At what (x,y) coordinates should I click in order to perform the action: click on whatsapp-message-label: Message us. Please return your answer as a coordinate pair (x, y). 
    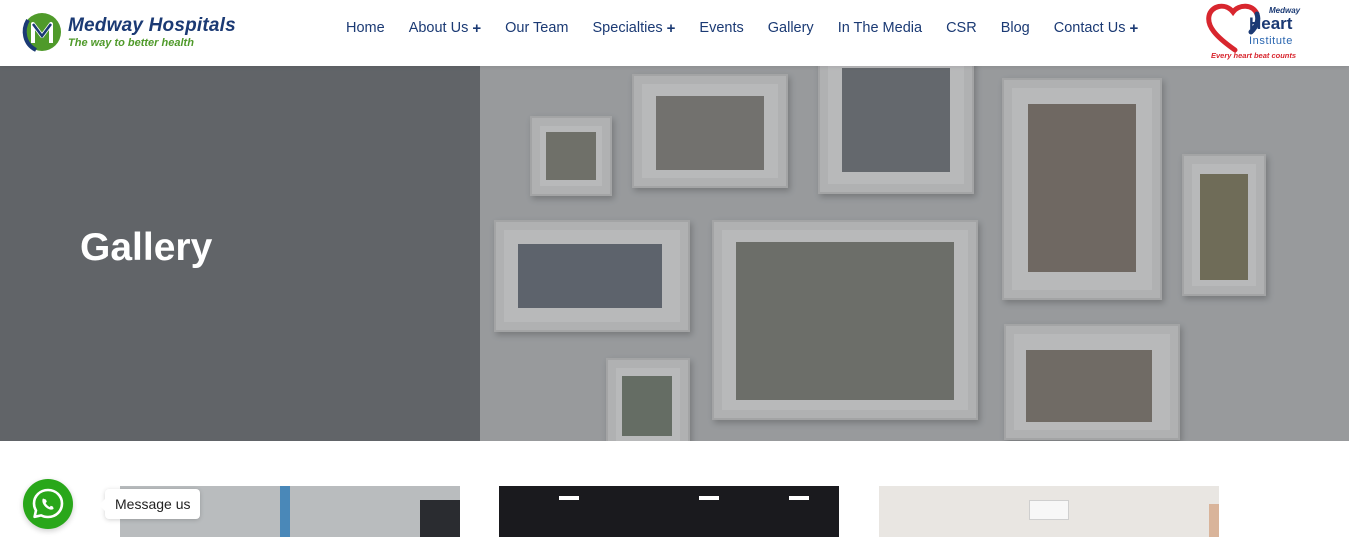
    Looking at the image, I should click on (149, 504).